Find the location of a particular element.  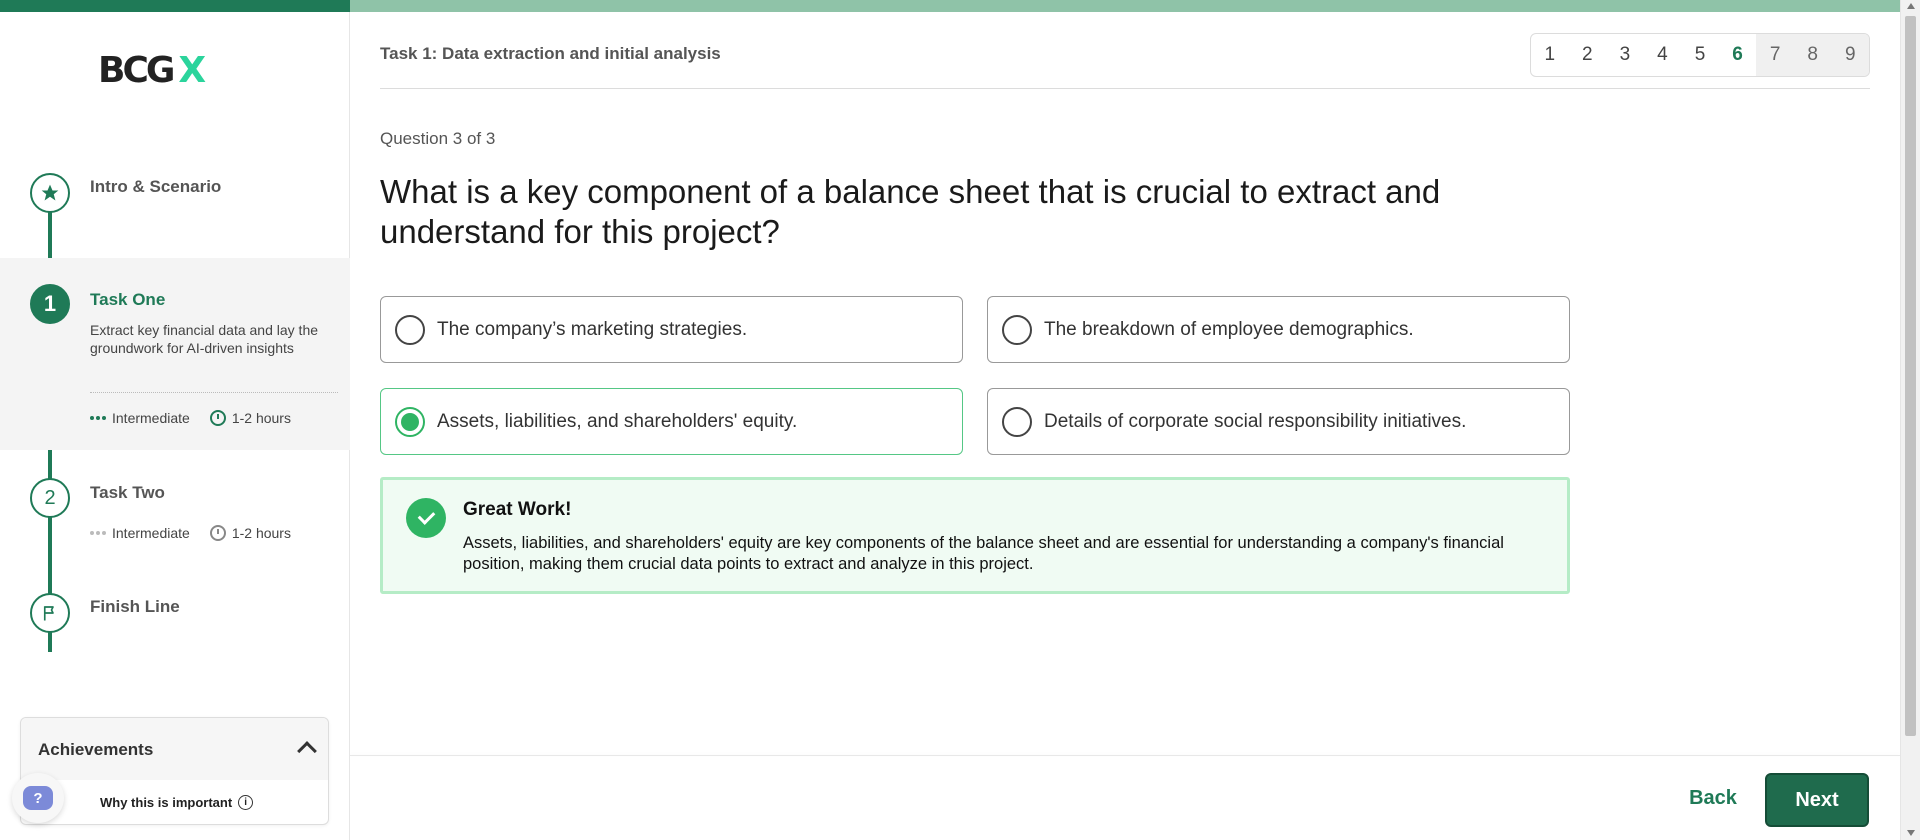

answer-option-1: The company’s marketing strategies. is located at coordinates (671, 329).